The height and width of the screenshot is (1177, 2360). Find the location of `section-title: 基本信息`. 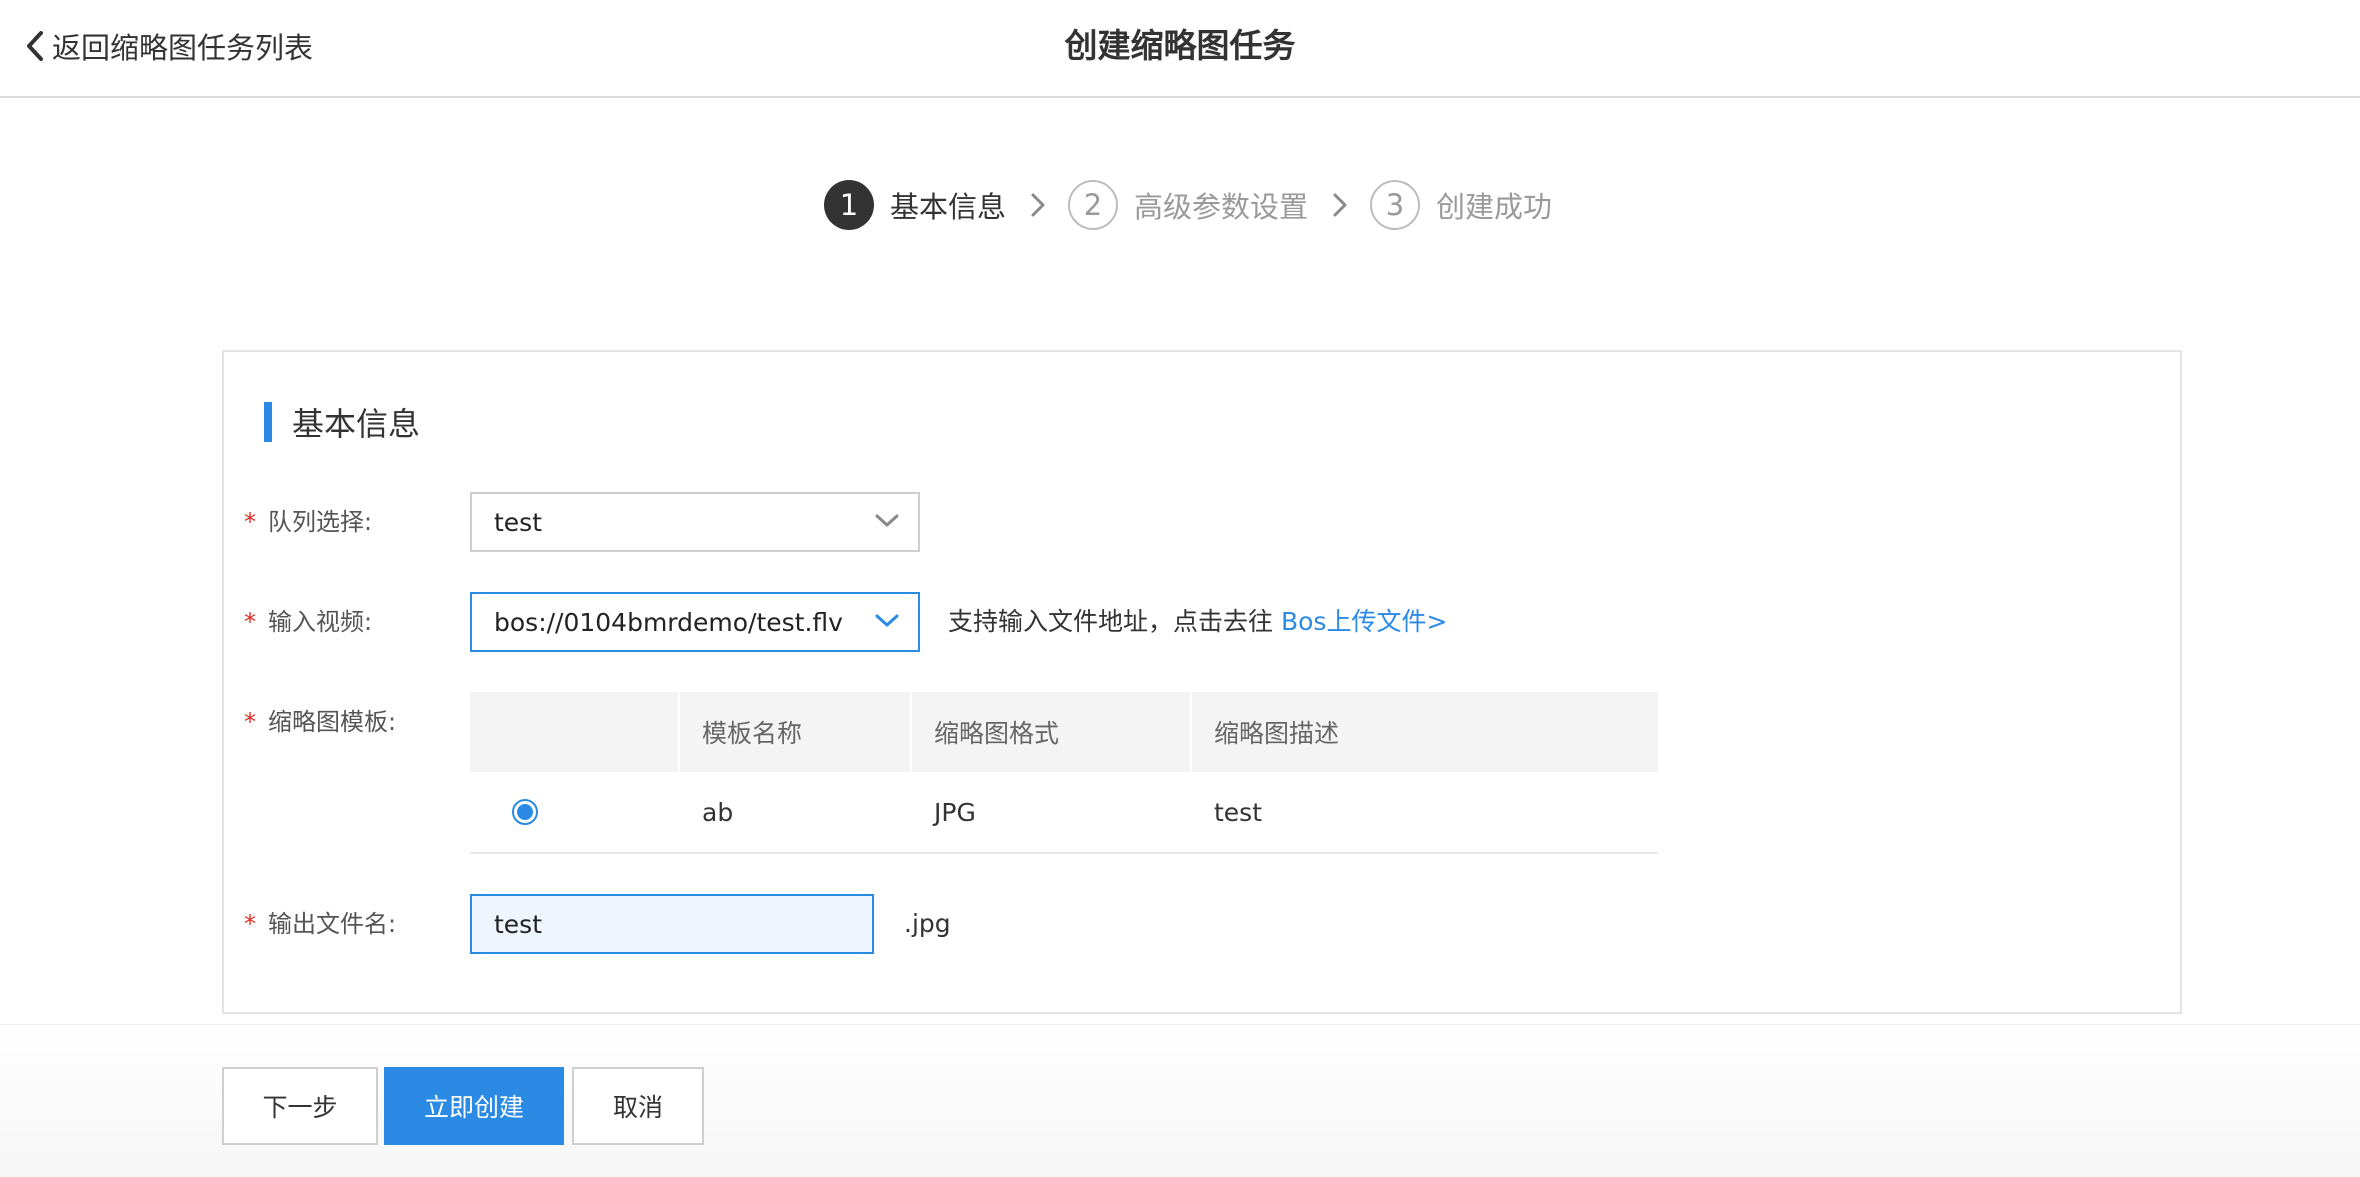

section-title: 基本信息 is located at coordinates (342, 422).